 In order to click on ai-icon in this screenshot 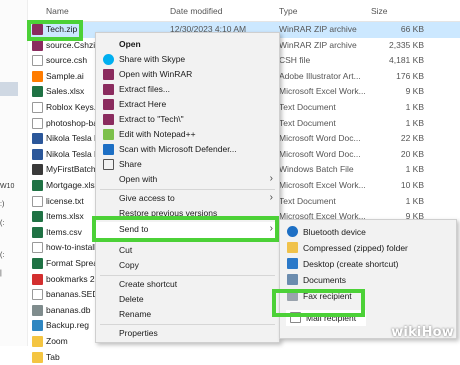, I will do `click(37, 76)`.